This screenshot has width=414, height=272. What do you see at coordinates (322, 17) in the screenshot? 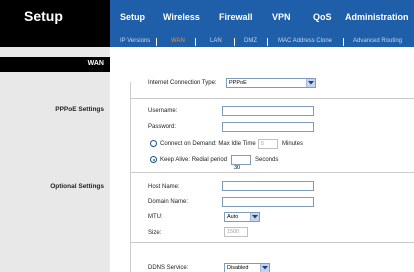
I see `tab-qos: QoS` at bounding box center [322, 17].